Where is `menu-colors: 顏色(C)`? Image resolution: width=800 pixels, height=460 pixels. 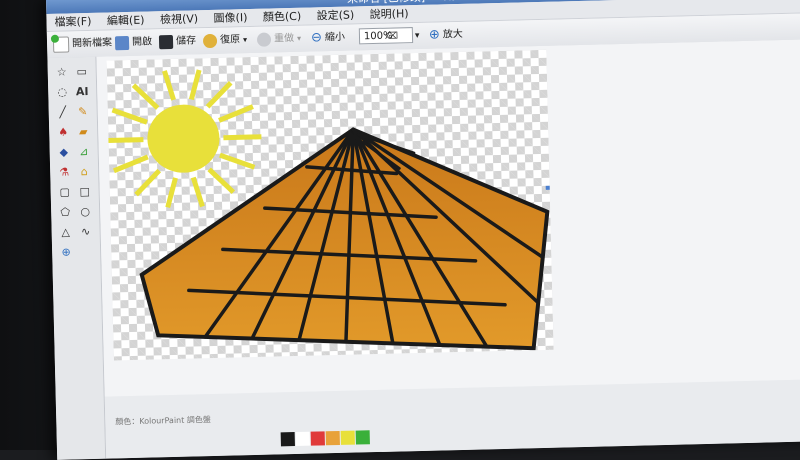 menu-colors: 顏色(C) is located at coordinates (282, 17).